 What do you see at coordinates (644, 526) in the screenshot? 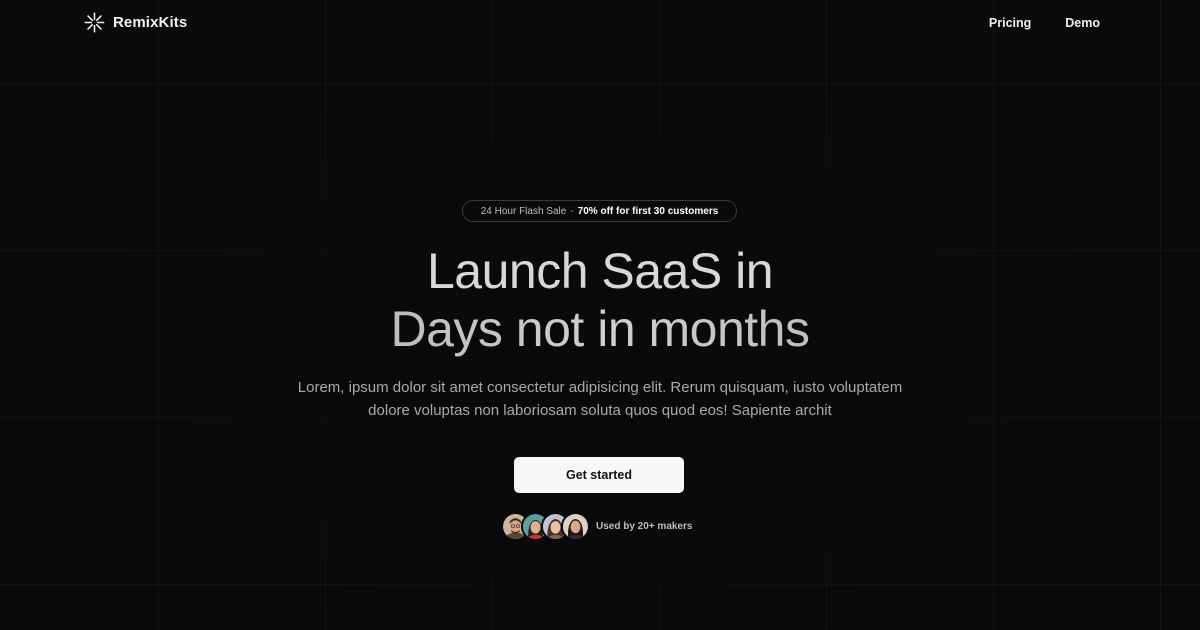
I see `social-proof-text: Used by 20+ makers` at bounding box center [644, 526].